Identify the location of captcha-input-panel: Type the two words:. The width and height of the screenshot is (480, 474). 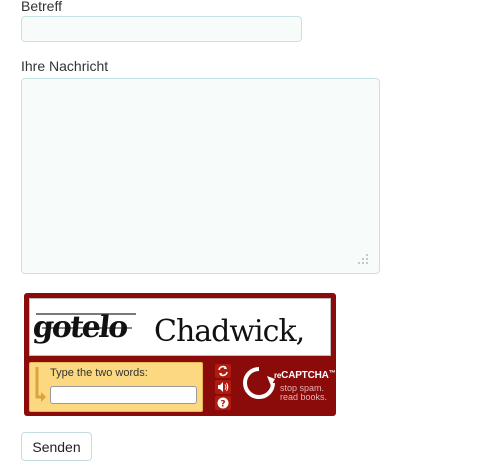
(116, 387).